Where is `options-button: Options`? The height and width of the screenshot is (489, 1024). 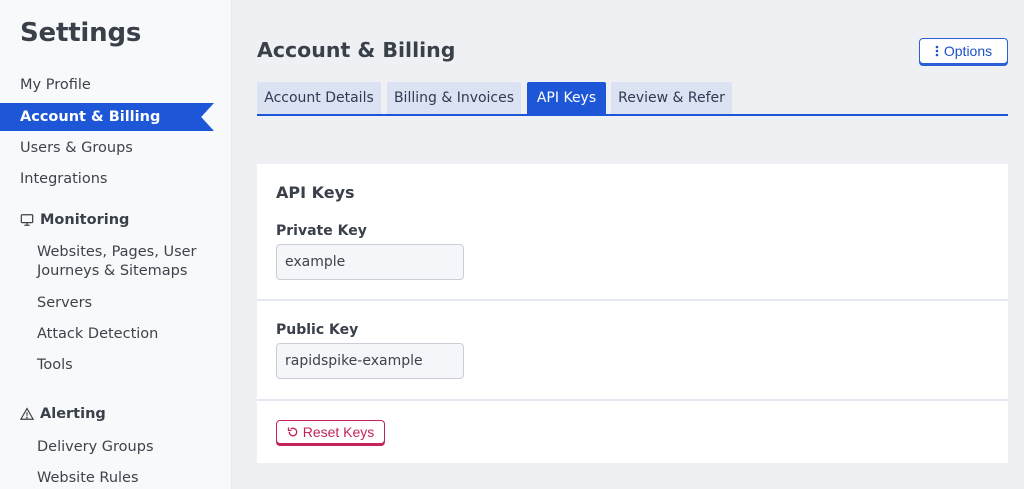
options-button: Options is located at coordinates (963, 51).